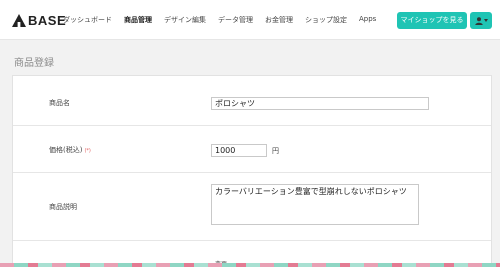 This screenshot has width=500, height=267. Describe the element at coordinates (138, 20) in the screenshot. I see `nav-item-products: 商品管理` at that location.